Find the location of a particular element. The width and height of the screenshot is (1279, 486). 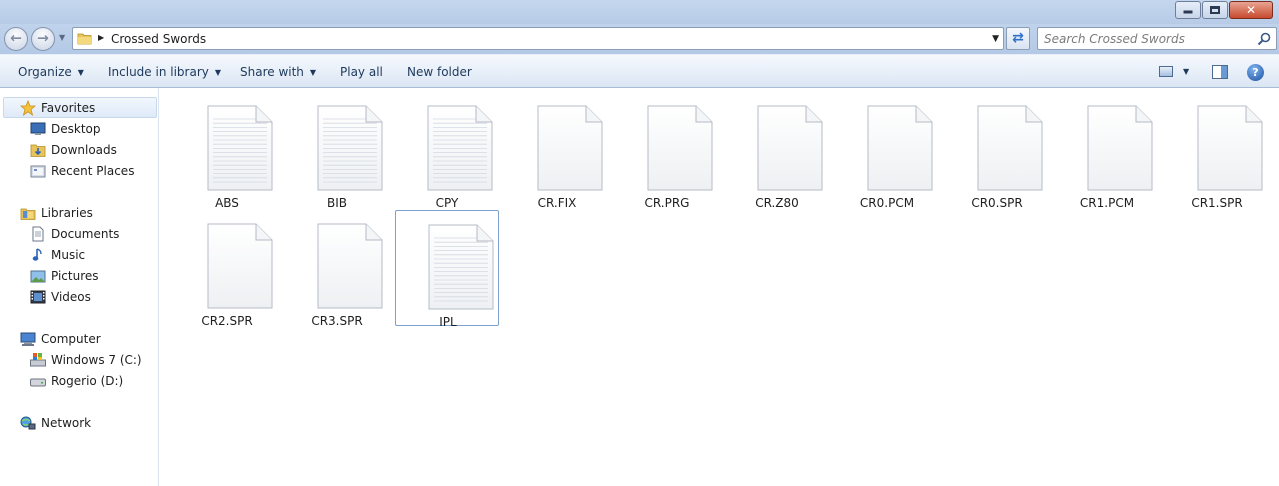

close-button: ✕ is located at coordinates (1251, 10).